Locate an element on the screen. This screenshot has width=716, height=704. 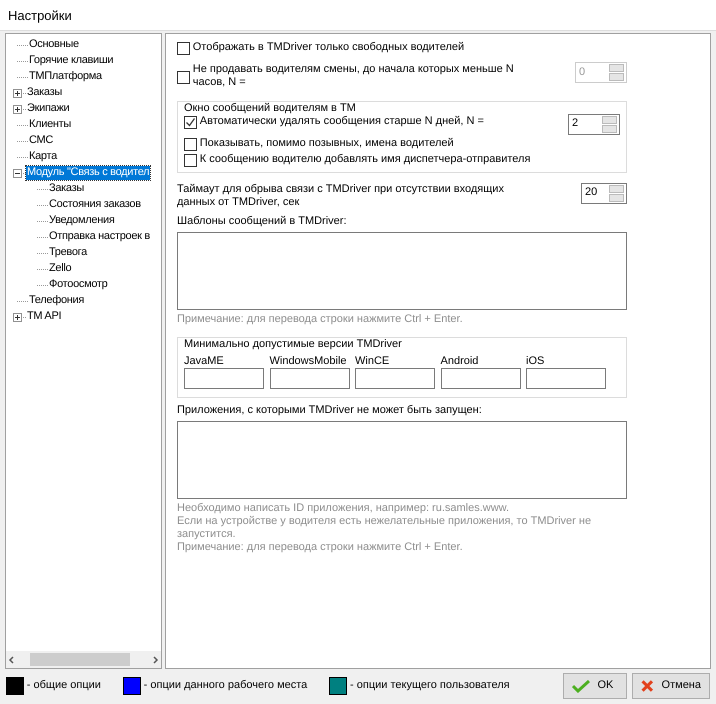
field-label: WindowsMobile is located at coordinates (309, 361).